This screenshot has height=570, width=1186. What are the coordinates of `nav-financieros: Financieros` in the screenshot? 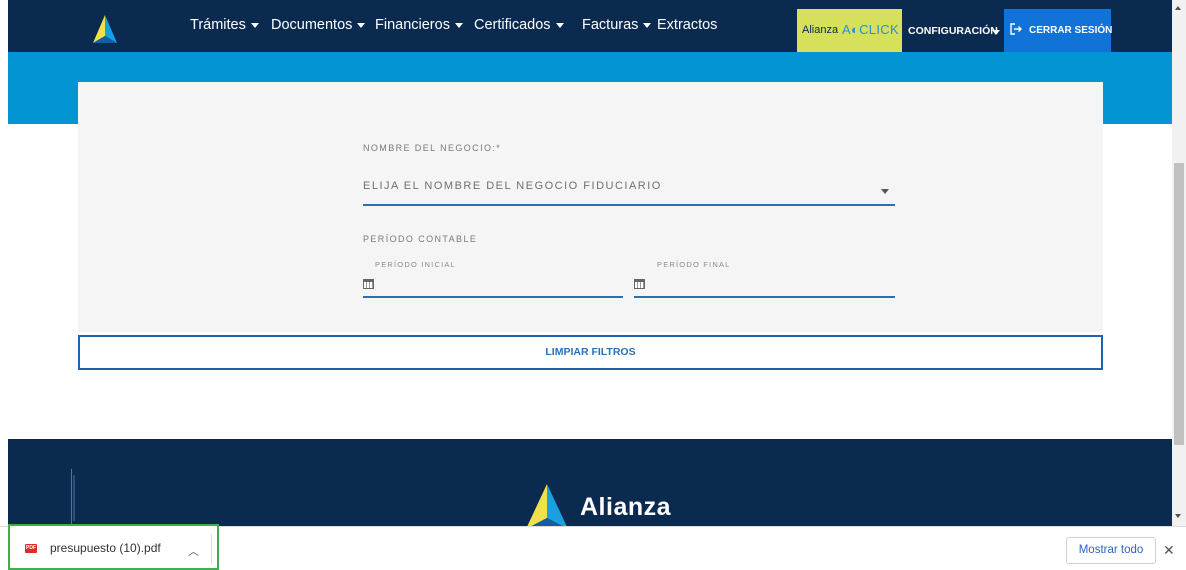 It's located at (419, 25).